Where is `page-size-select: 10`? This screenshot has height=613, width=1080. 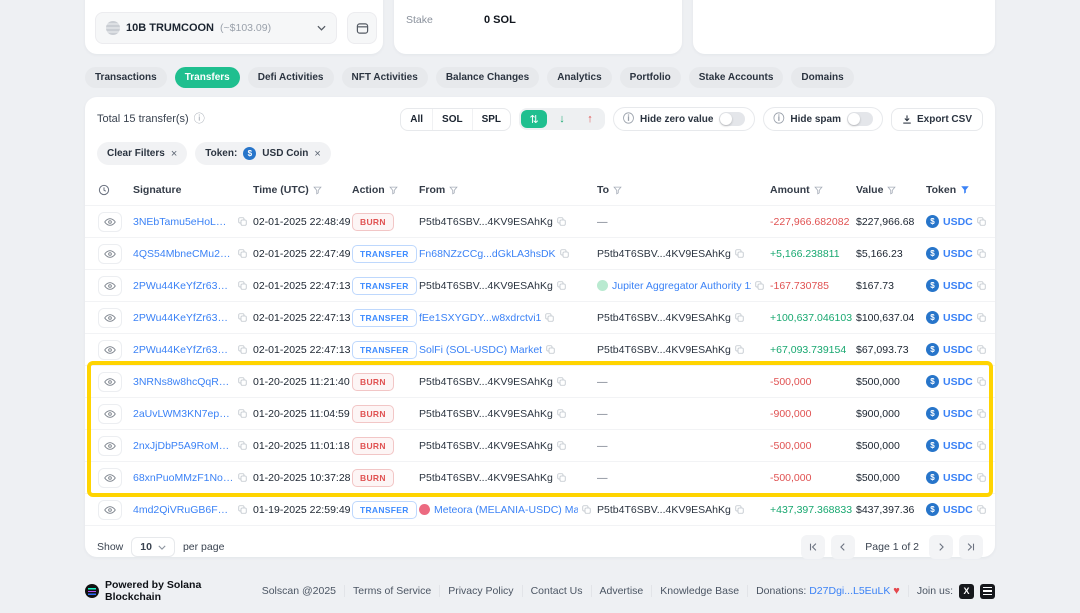 page-size-select: 10 is located at coordinates (153, 547).